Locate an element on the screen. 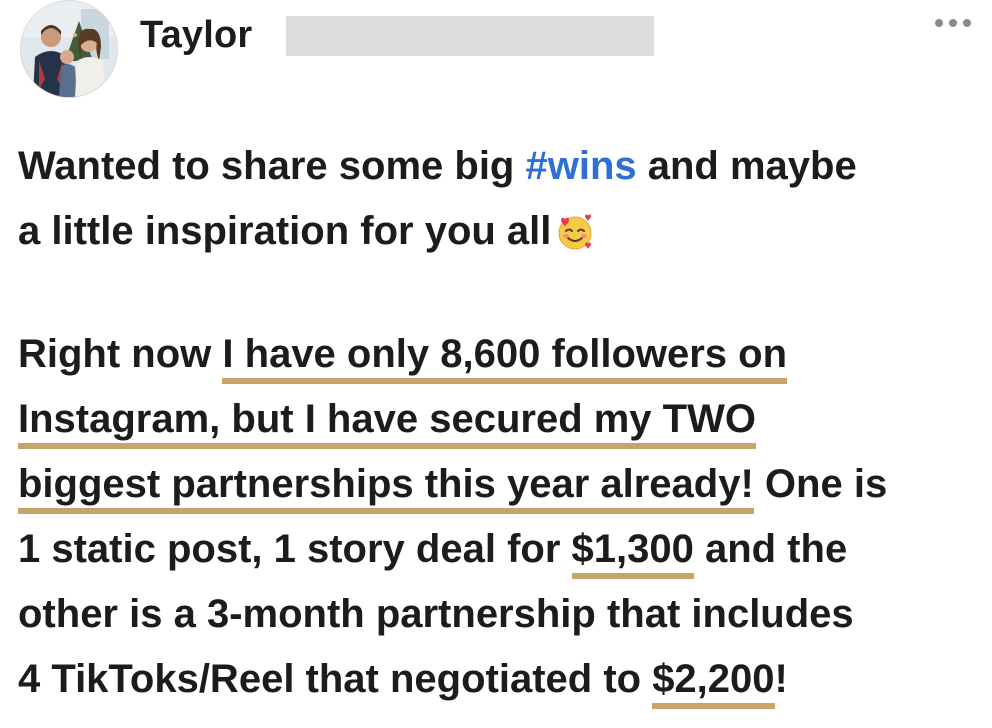  post-line: Instagram, but I have secured my TWO is located at coordinates (503, 419).